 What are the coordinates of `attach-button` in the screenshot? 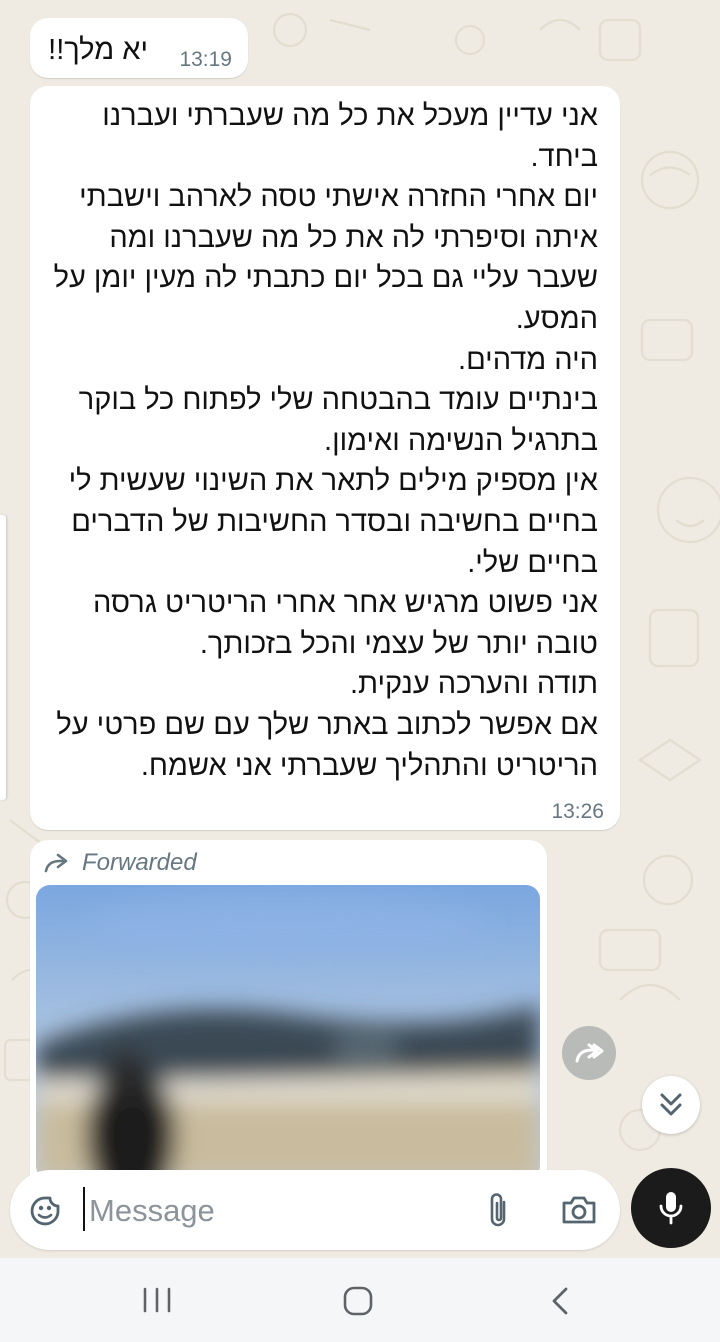 It's located at (498, 1210).